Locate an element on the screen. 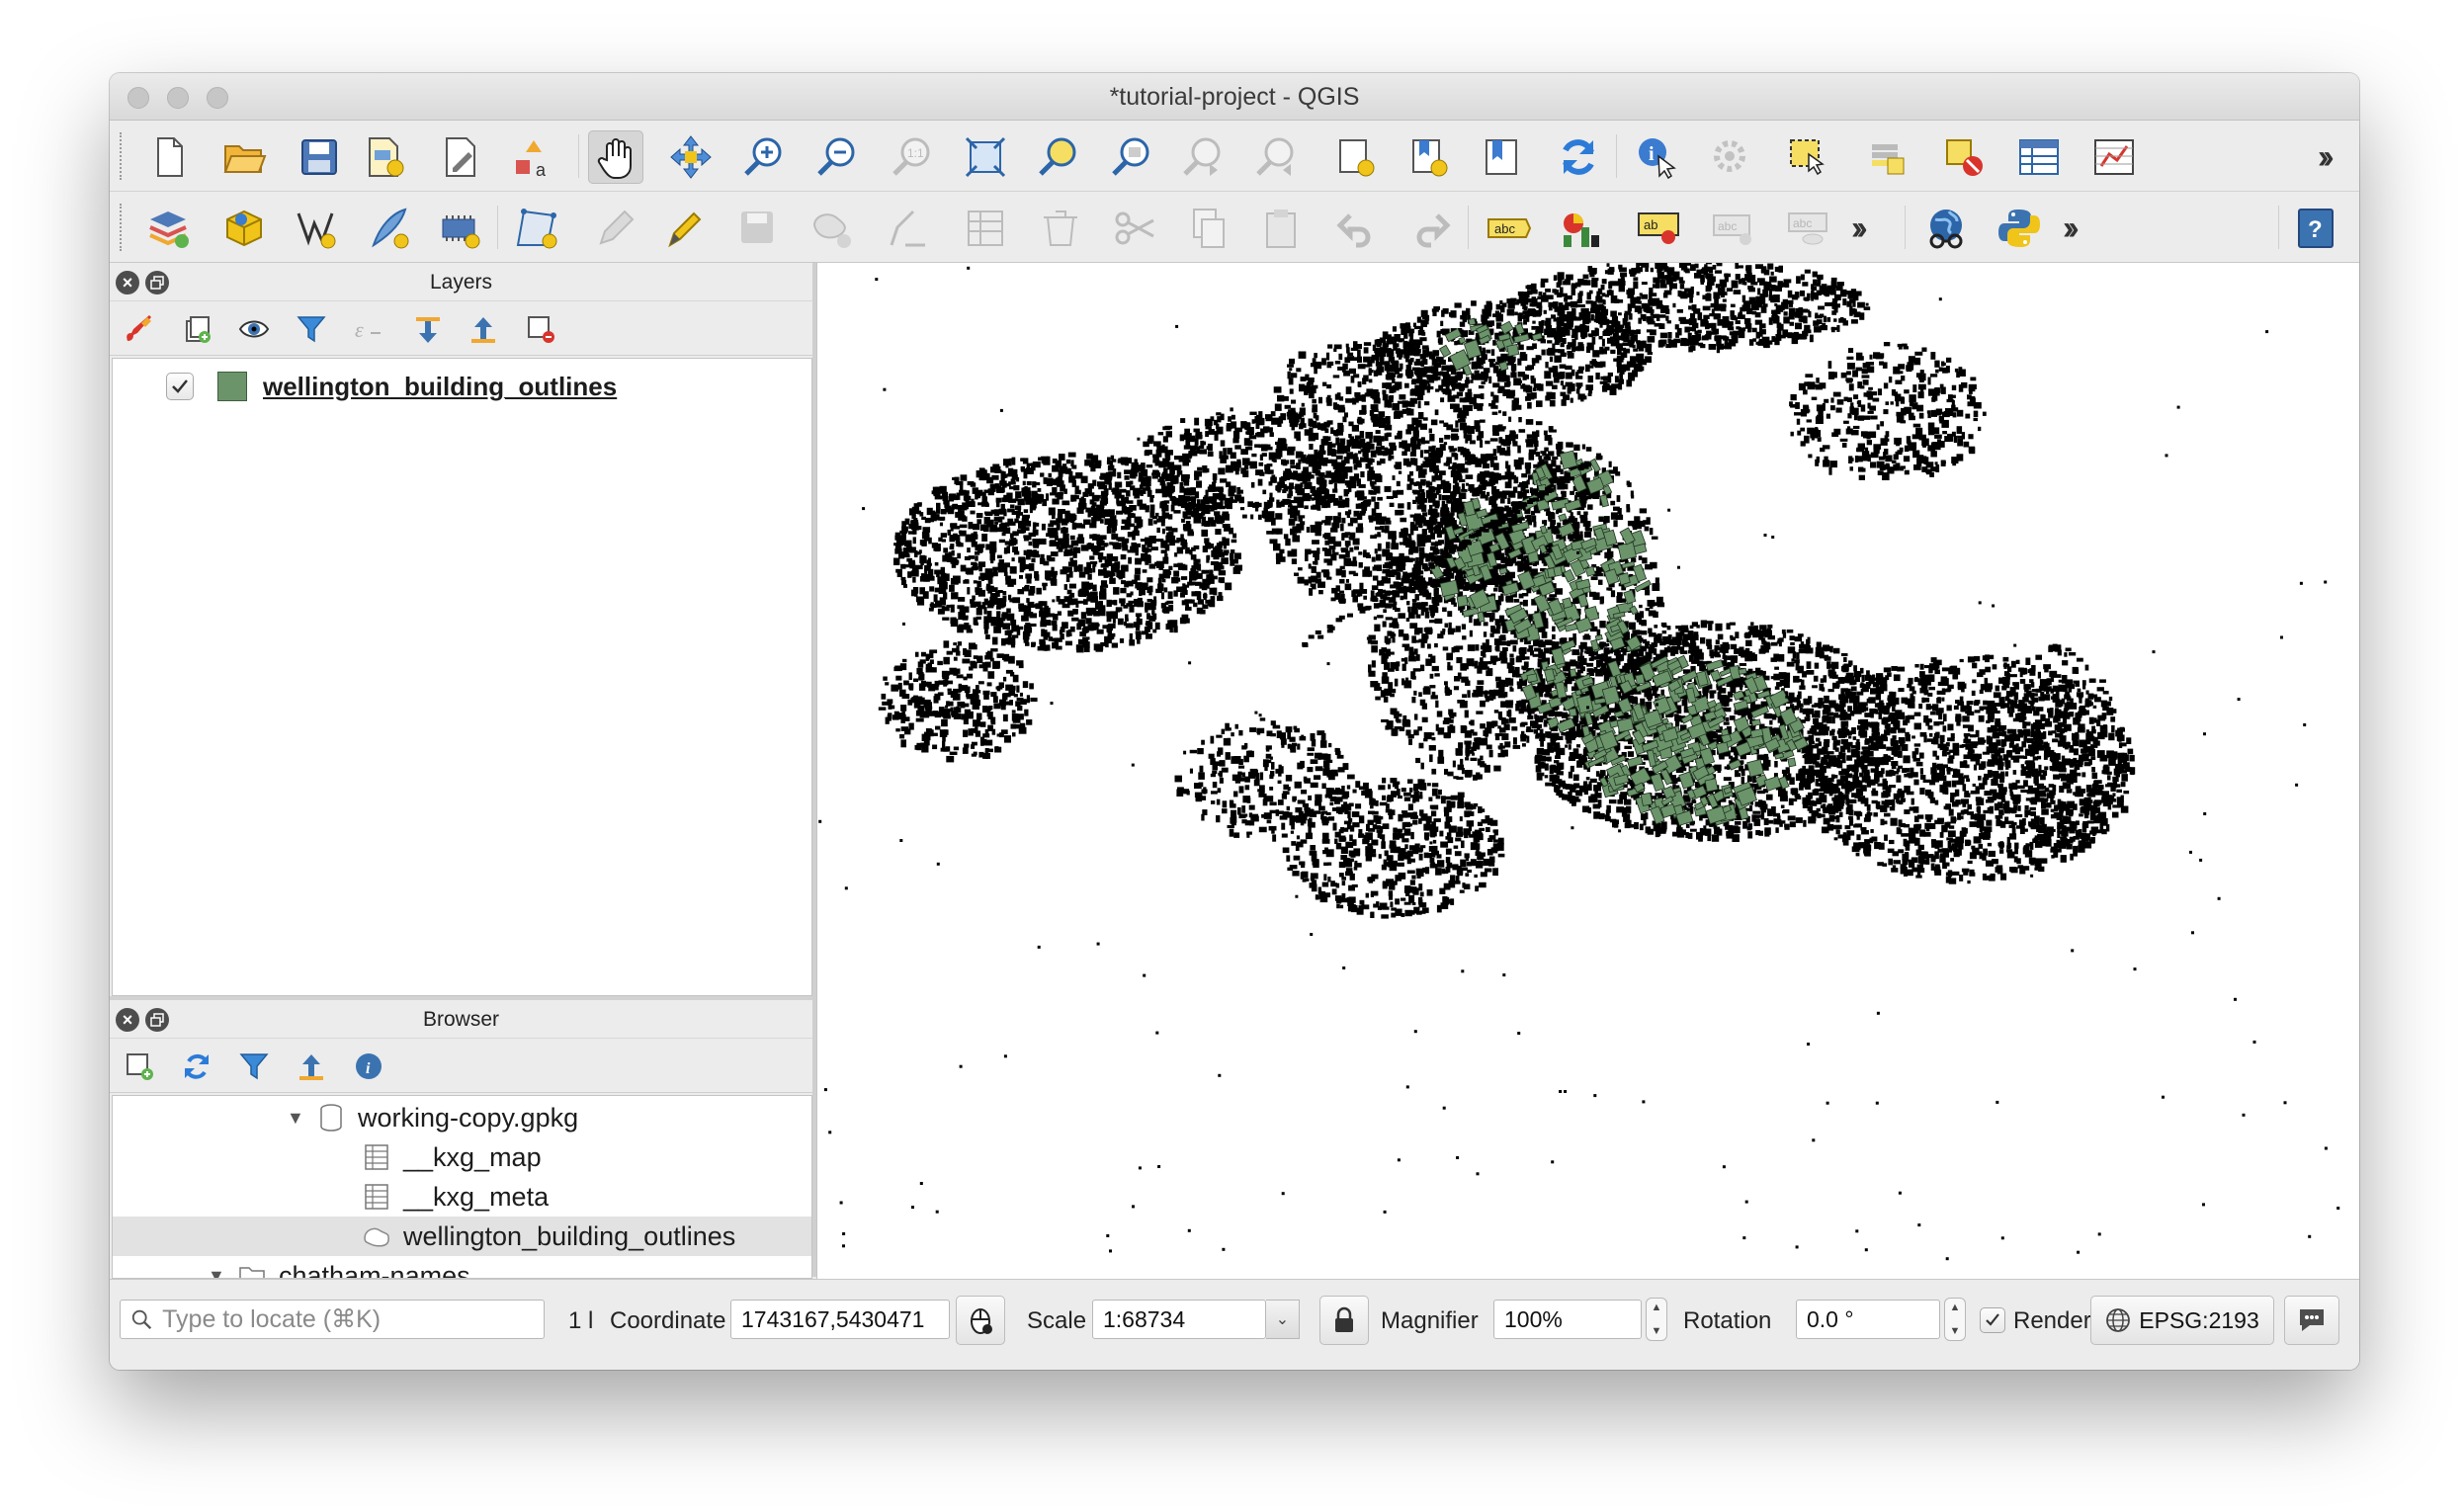 This screenshot has width=2463, height=1512. cut-features-button is located at coordinates (1135, 228).